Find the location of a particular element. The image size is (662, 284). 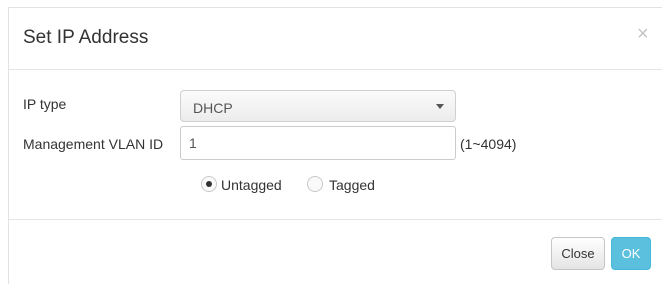

ip-type-select: DHCP is located at coordinates (318, 106).